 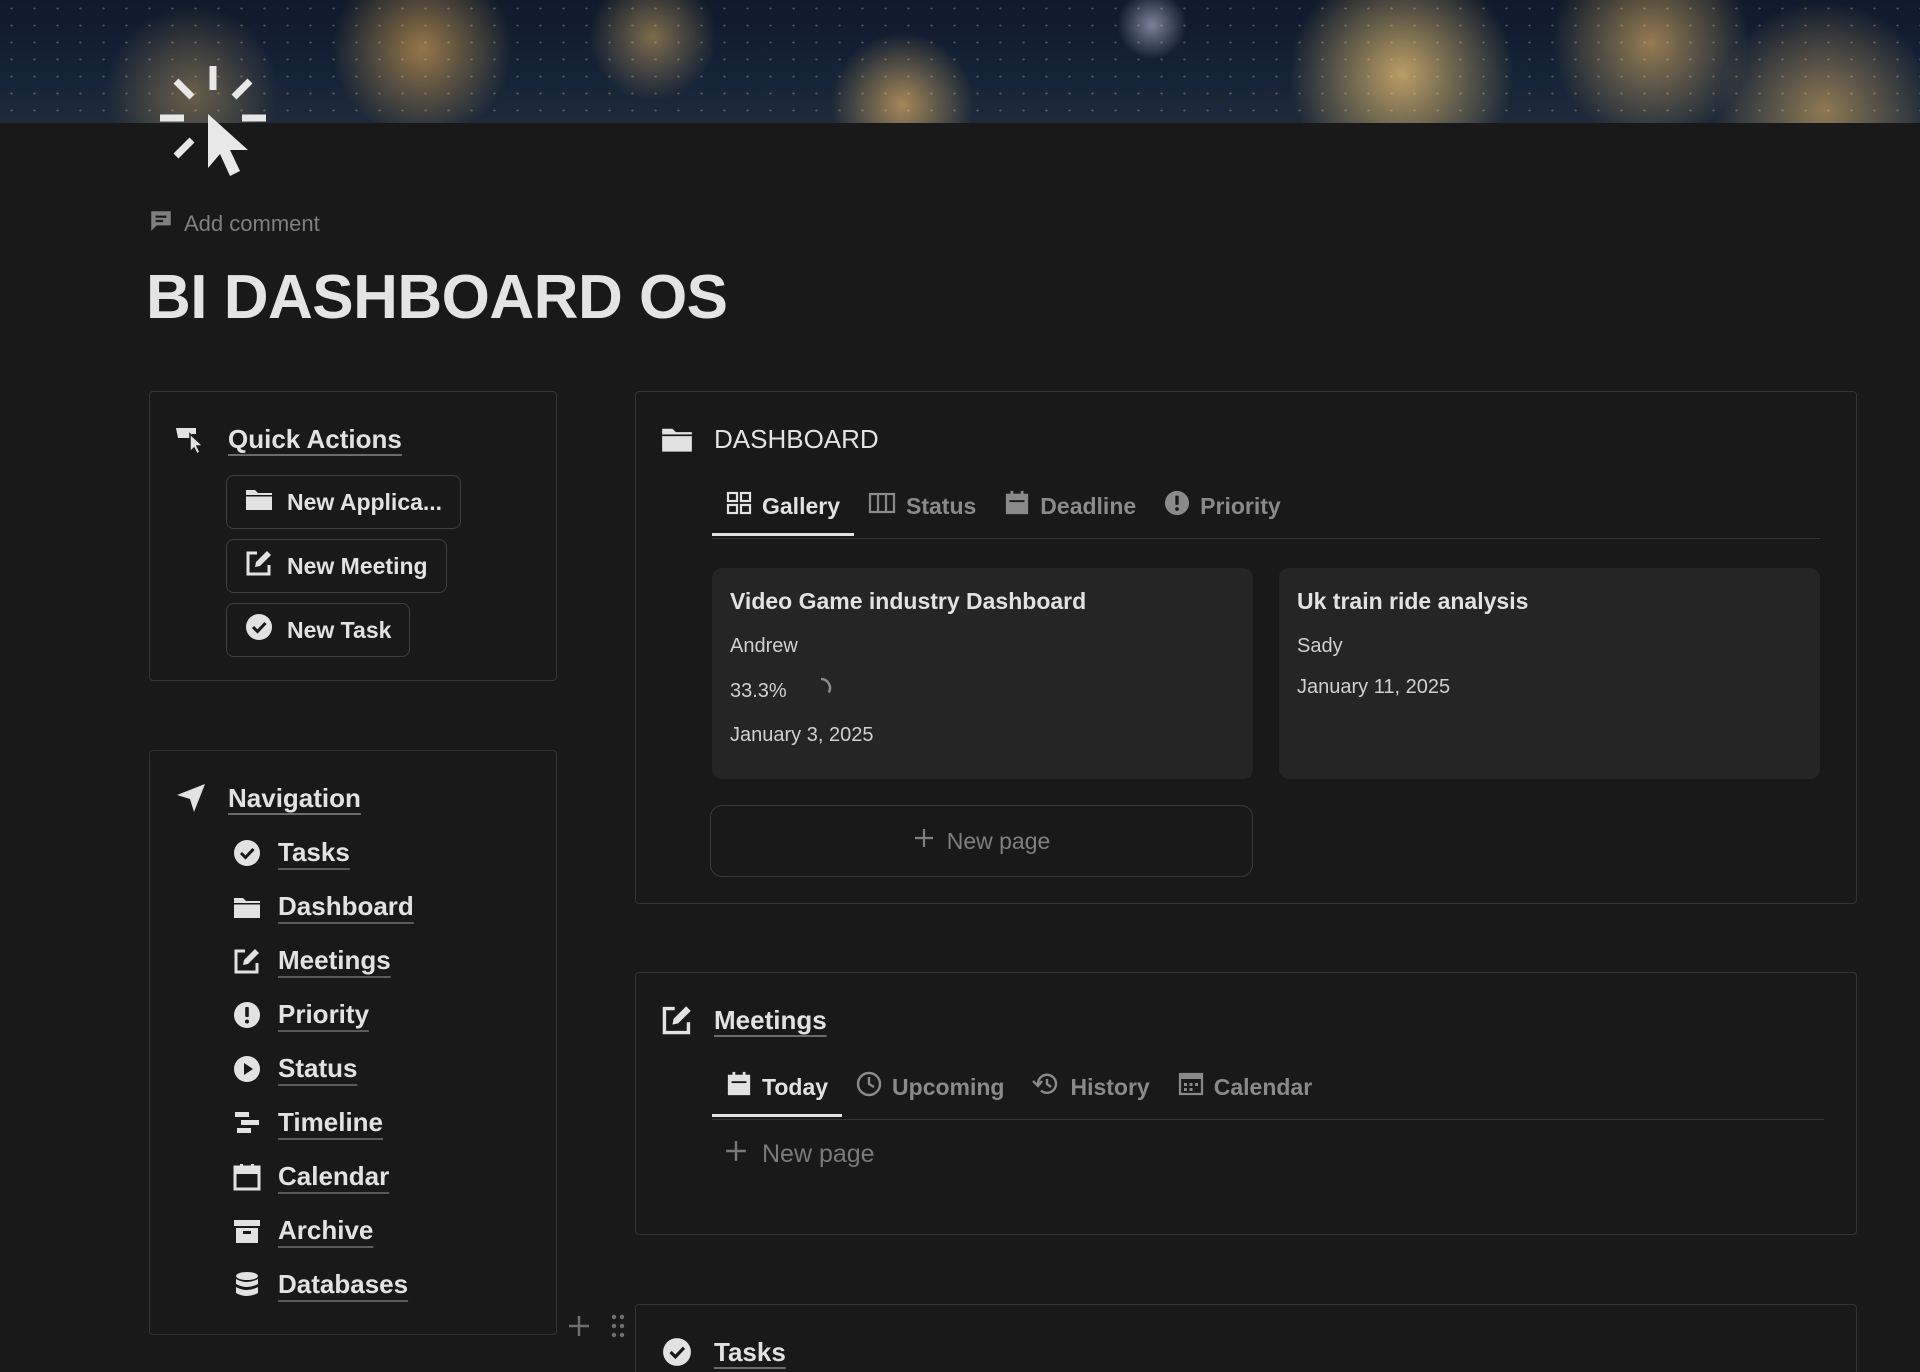 What do you see at coordinates (357, 565) in the screenshot?
I see `new-meeting-label: New Meeting` at bounding box center [357, 565].